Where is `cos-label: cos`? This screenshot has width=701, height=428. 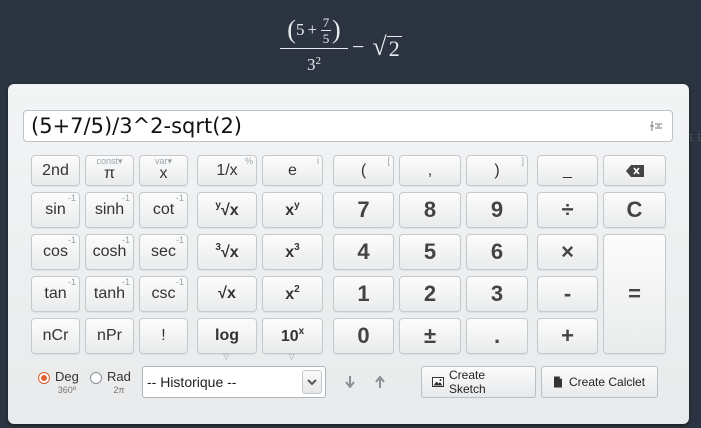 cos-label: cos is located at coordinates (55, 251).